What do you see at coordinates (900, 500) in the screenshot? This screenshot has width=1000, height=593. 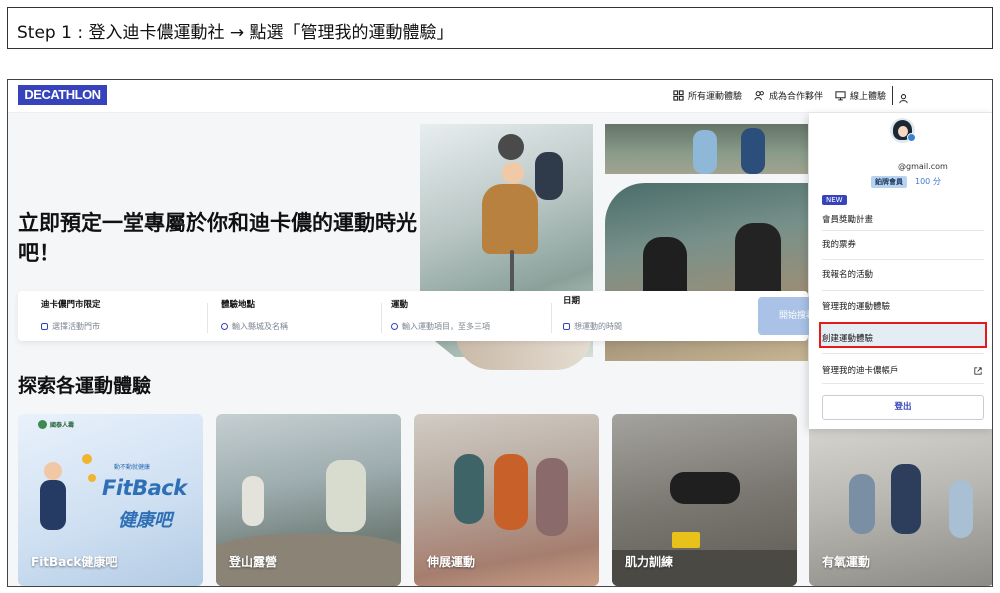 I see `card-aerobic: 有氧運動` at bounding box center [900, 500].